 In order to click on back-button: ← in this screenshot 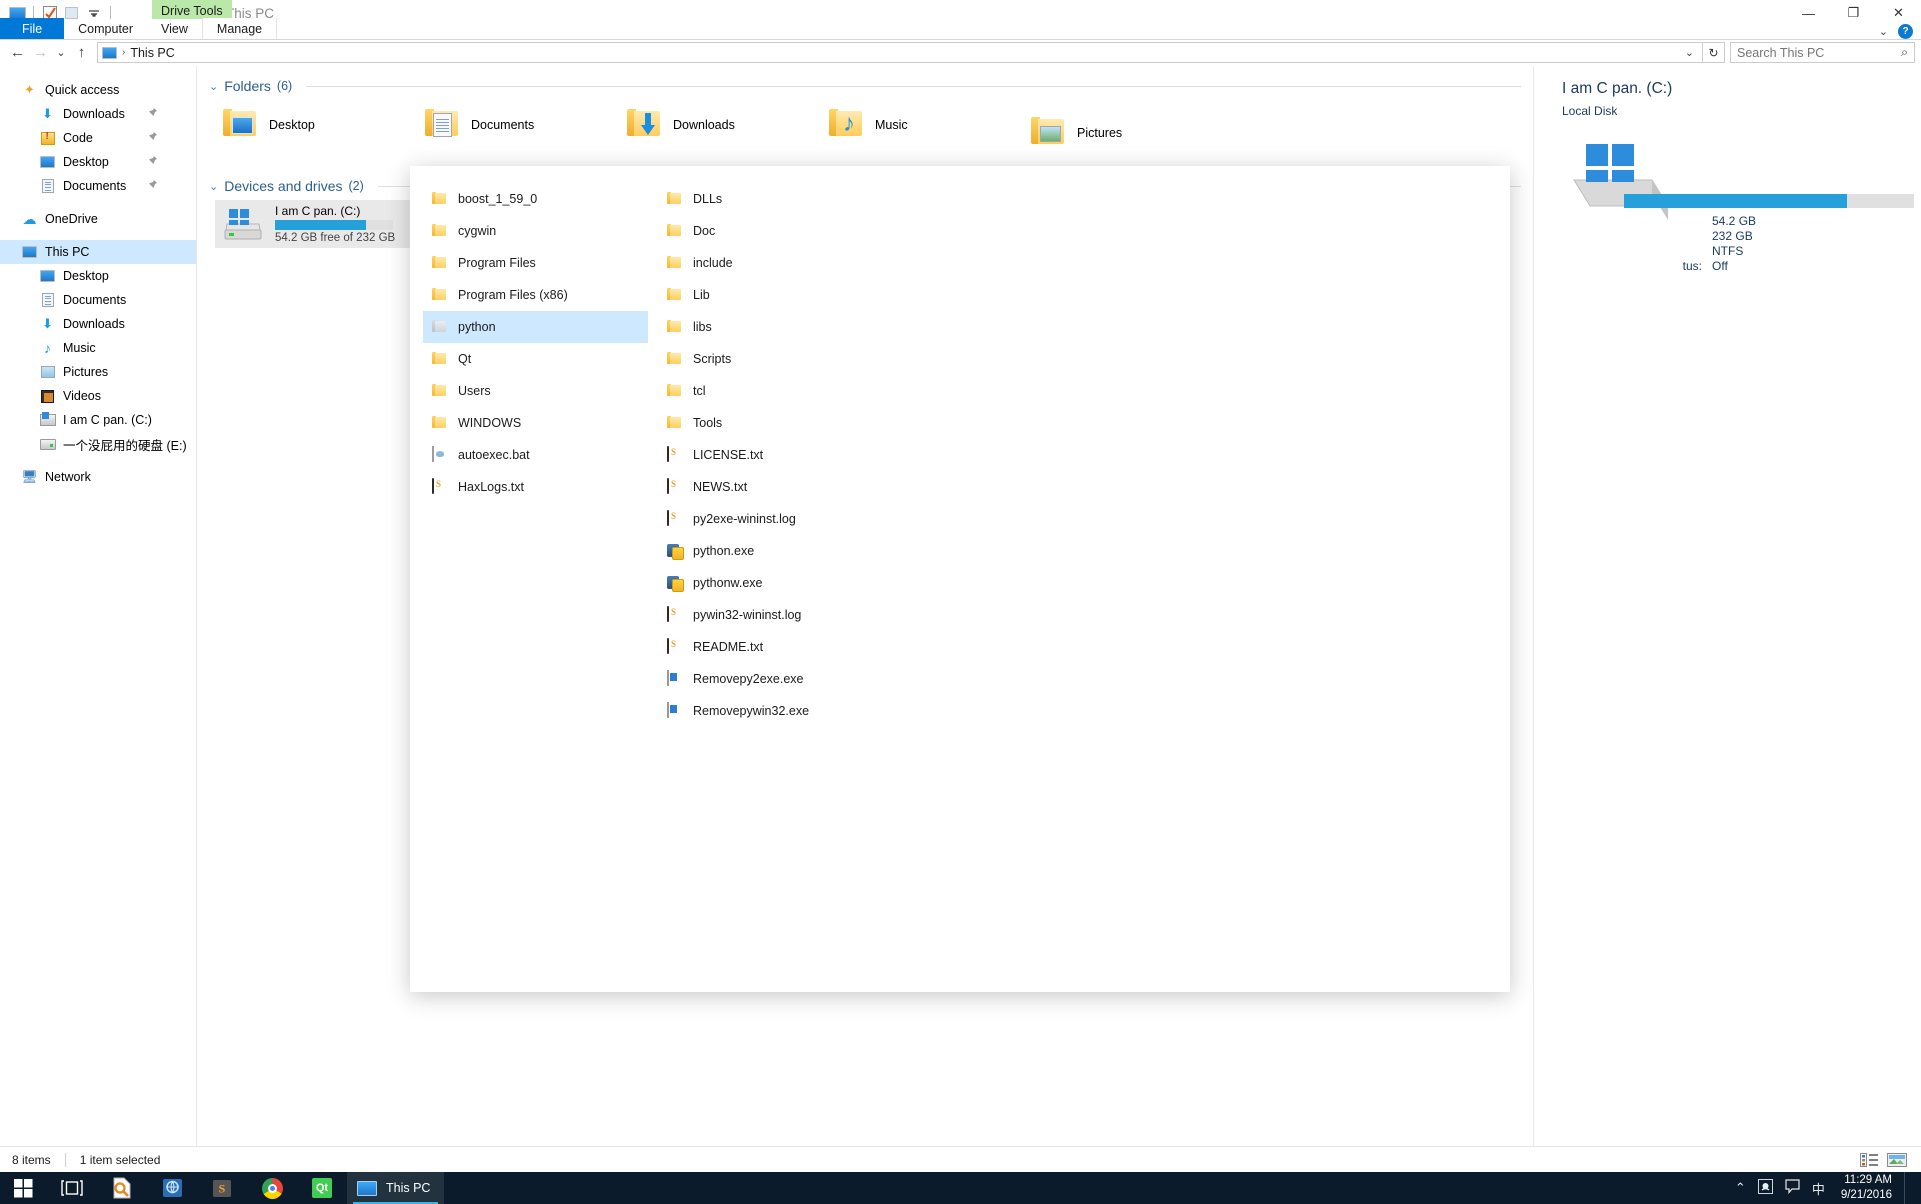, I will do `click(17, 52)`.